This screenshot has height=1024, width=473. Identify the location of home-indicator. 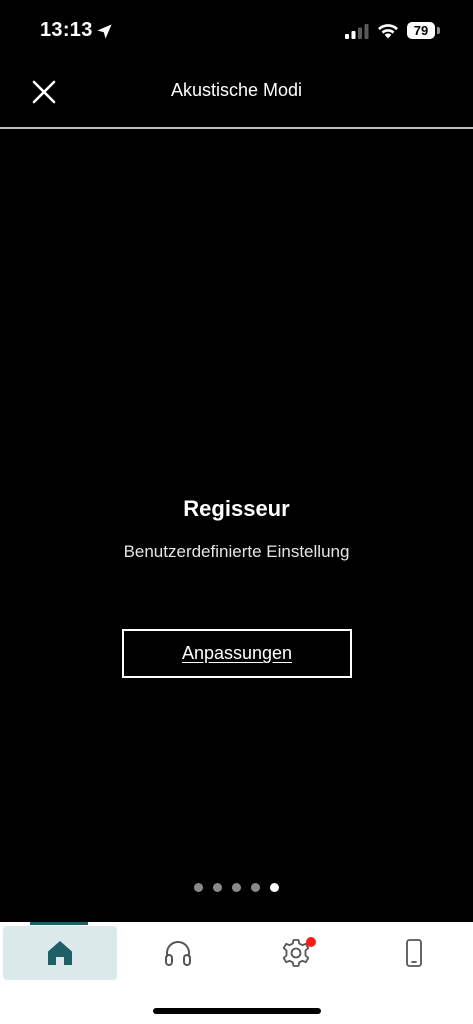
(237, 1011).